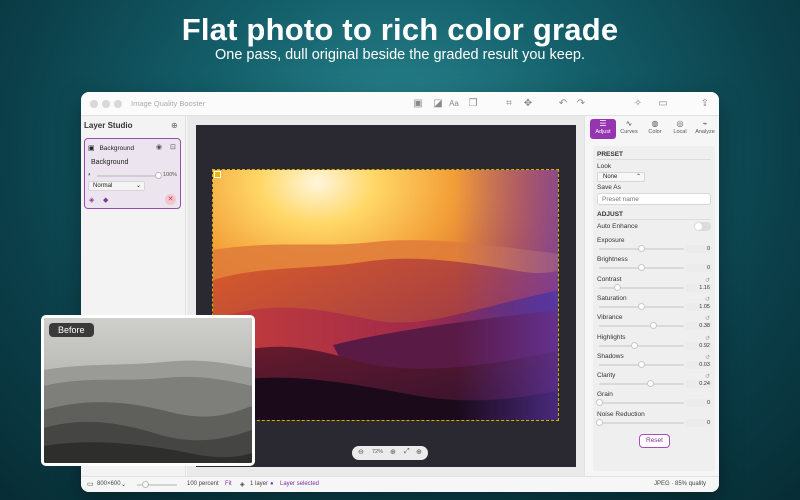  Describe the element at coordinates (259, 484) in the screenshot. I see `layers-count: 1 layer` at that location.